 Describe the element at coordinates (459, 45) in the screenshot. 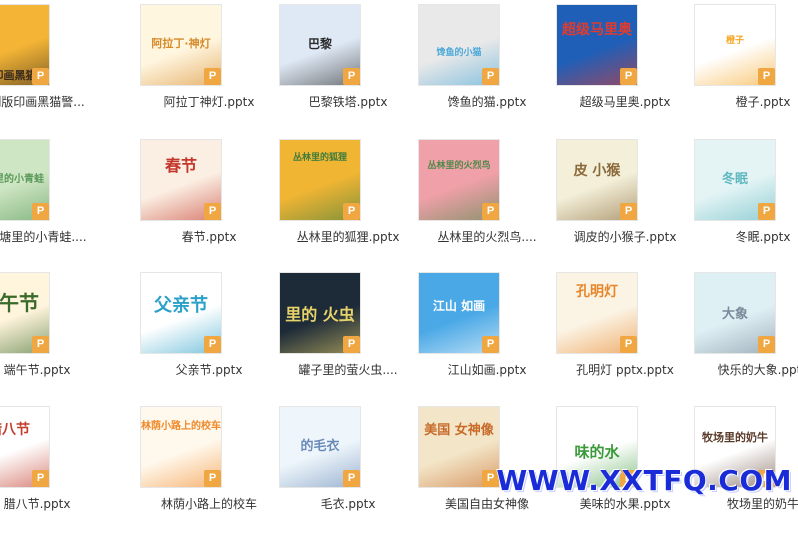

I see `file-thumbnail: 馋鱼的小猫 P` at that location.